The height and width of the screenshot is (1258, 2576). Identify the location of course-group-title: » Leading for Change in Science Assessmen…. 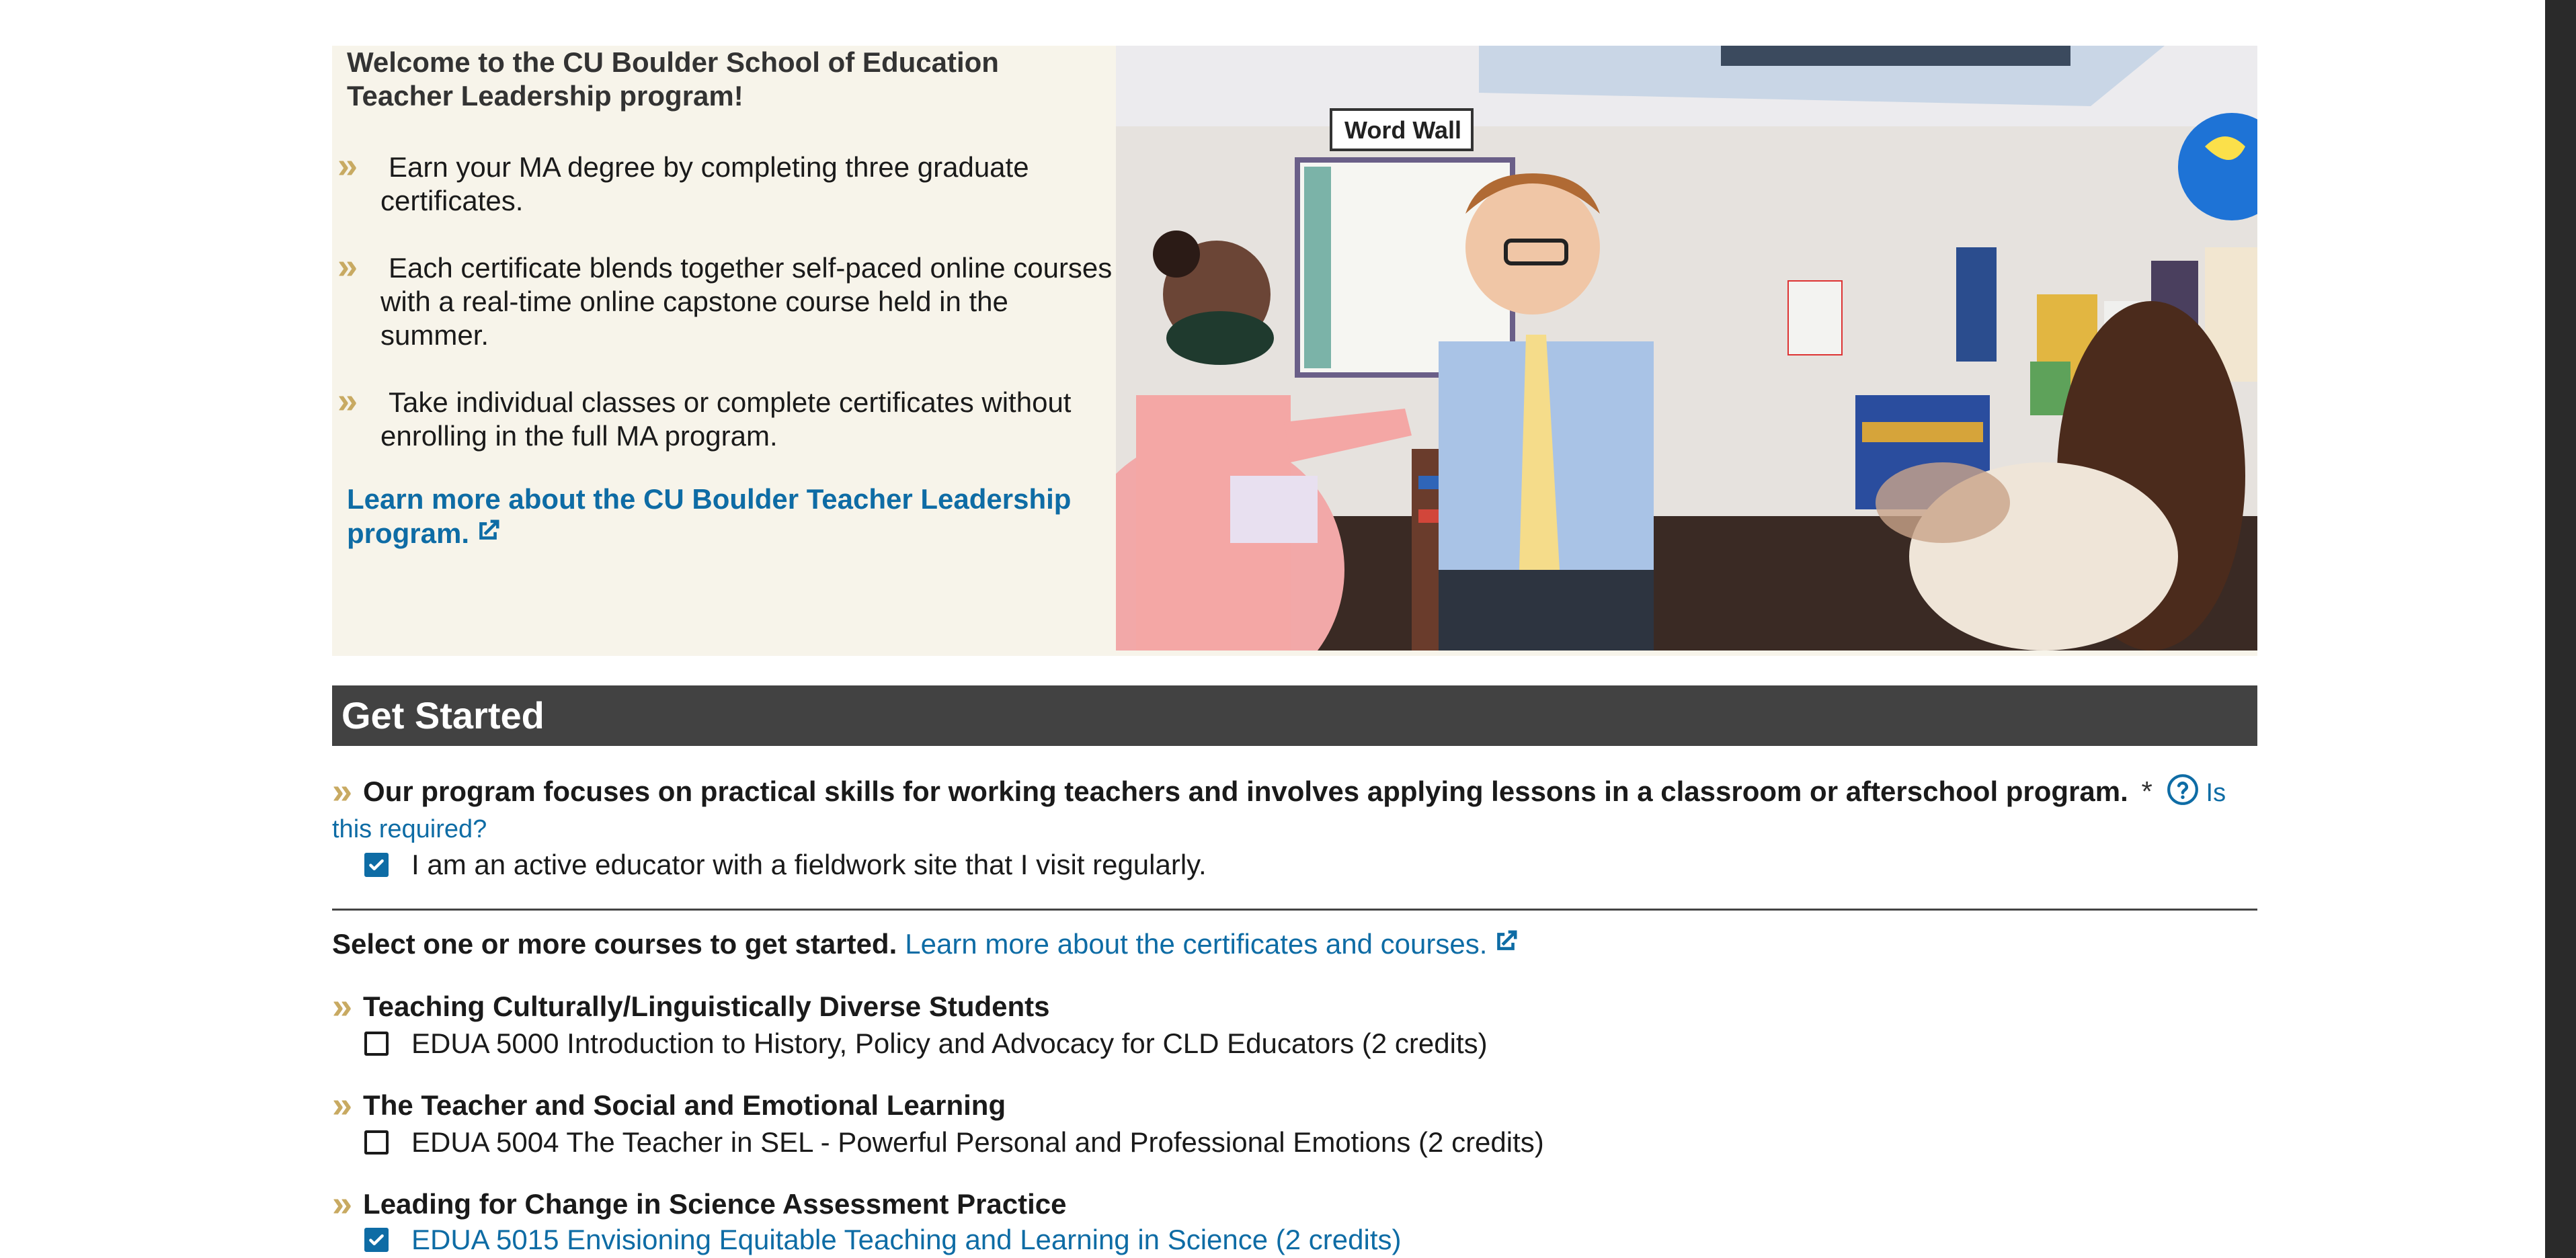
(699, 1204).